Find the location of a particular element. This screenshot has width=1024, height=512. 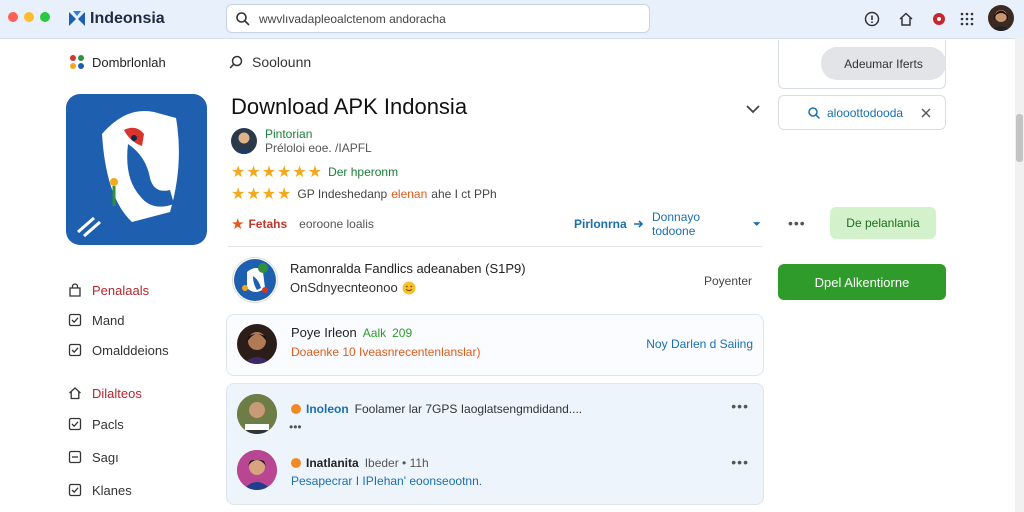

item-subtitle: OnSdnyecnteonoo is located at coordinates (344, 287).